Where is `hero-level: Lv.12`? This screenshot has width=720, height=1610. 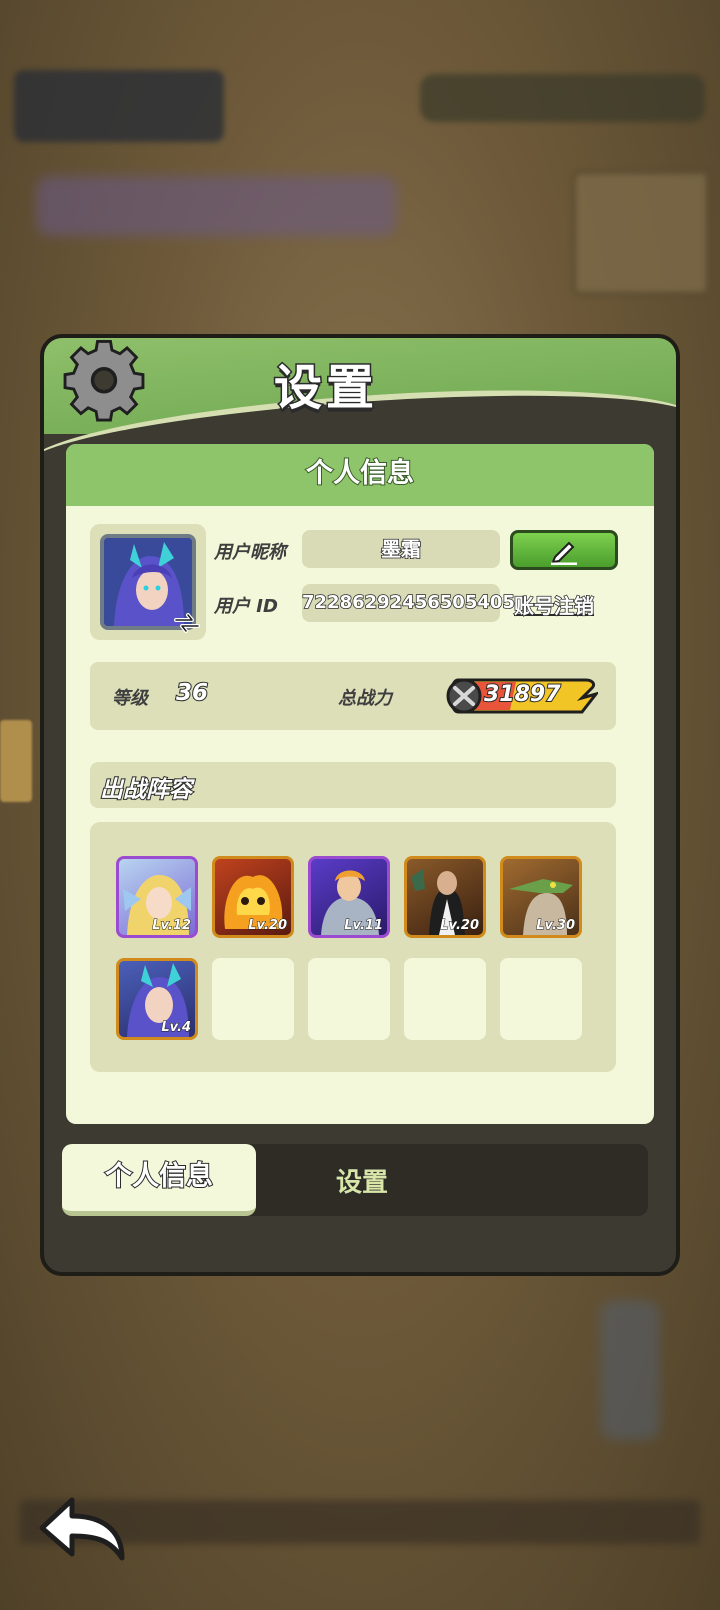
hero-level: Lv.12 is located at coordinates (172, 926).